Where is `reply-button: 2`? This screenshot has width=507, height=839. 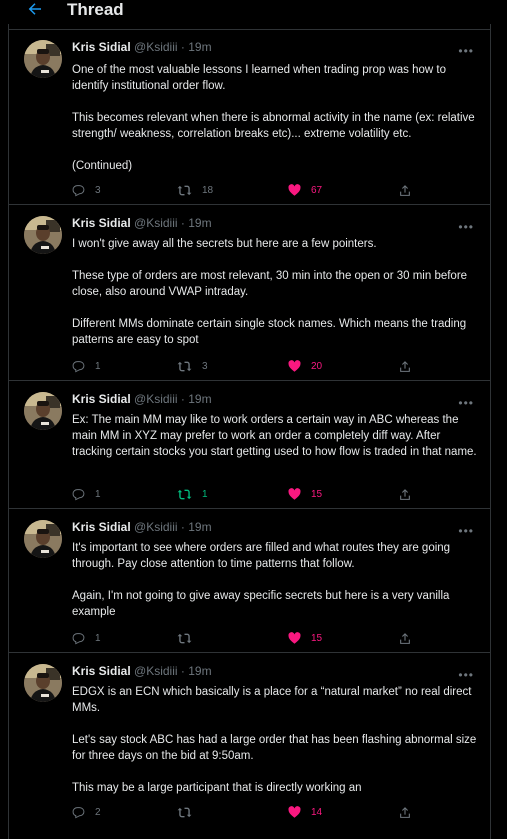
reply-button: 2 is located at coordinates (86, 812).